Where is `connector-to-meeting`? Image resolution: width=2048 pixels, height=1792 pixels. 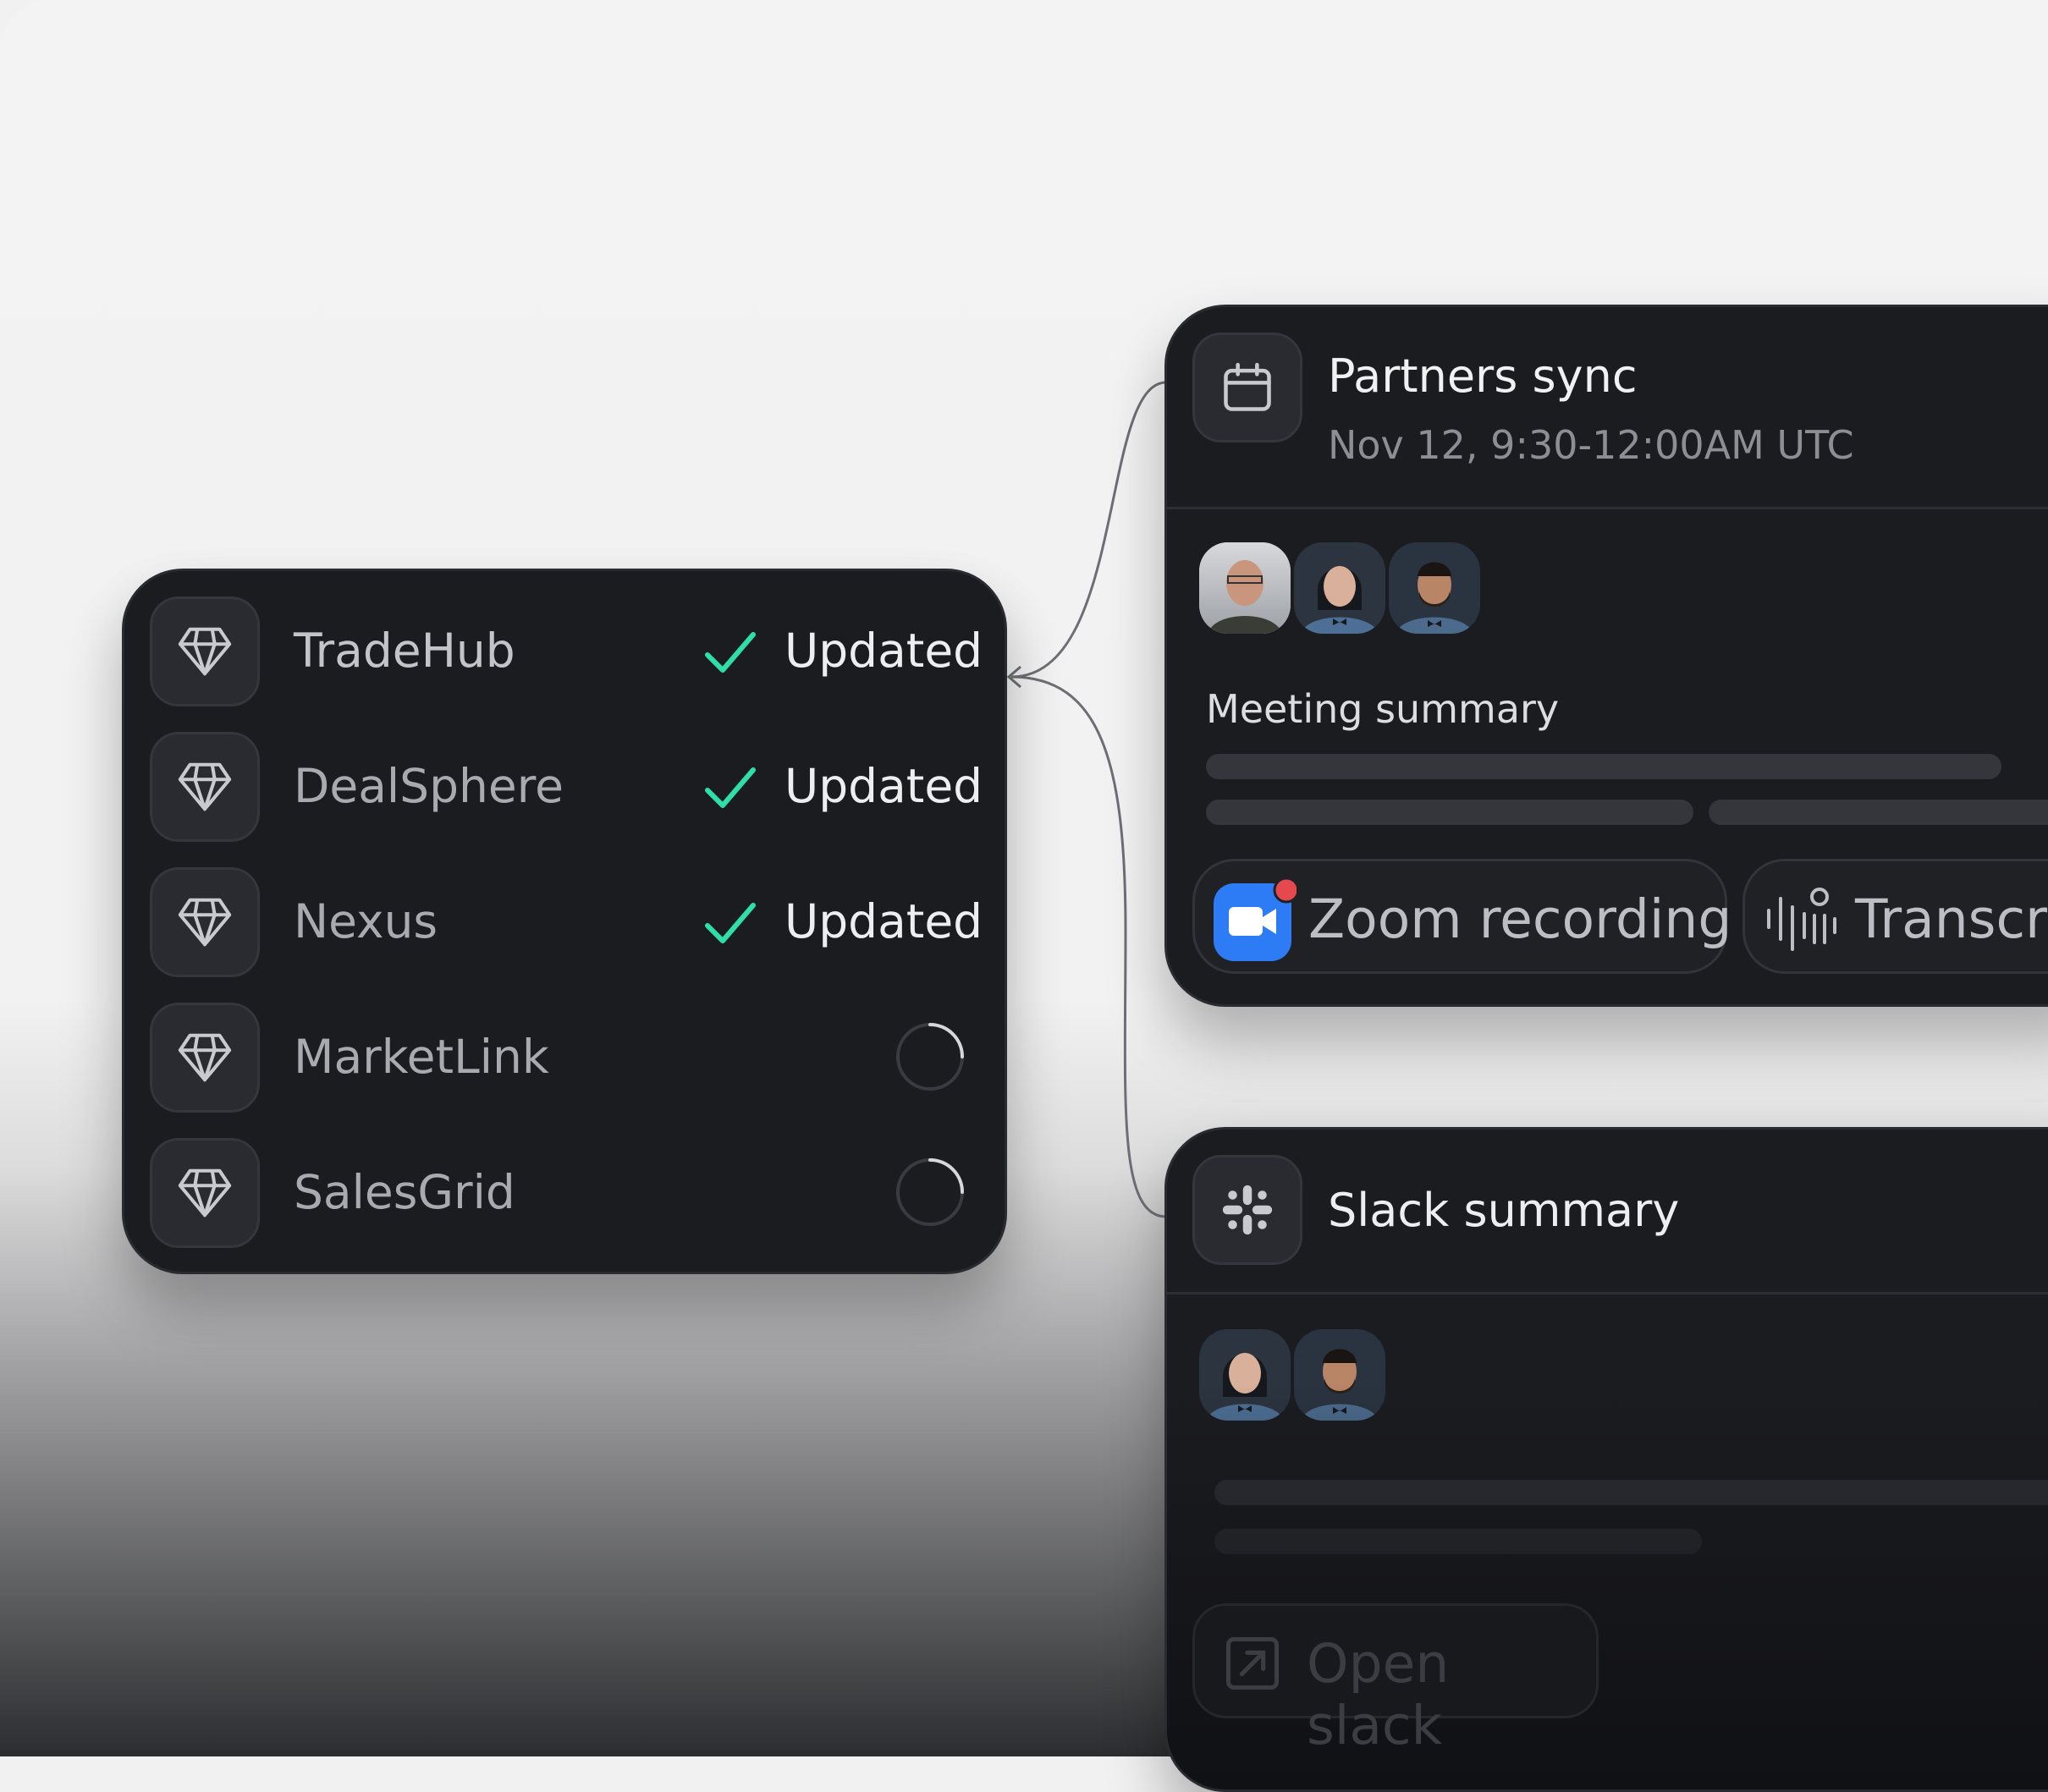
connector-to-meeting is located at coordinates (1088, 530).